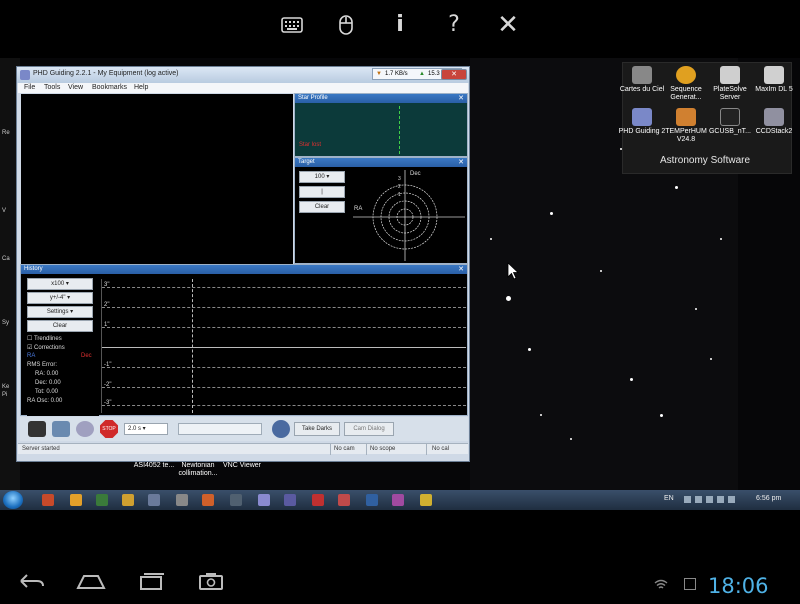  What do you see at coordinates (107, 305) in the screenshot?
I see `y-axis-label: 2"` at bounding box center [107, 305].